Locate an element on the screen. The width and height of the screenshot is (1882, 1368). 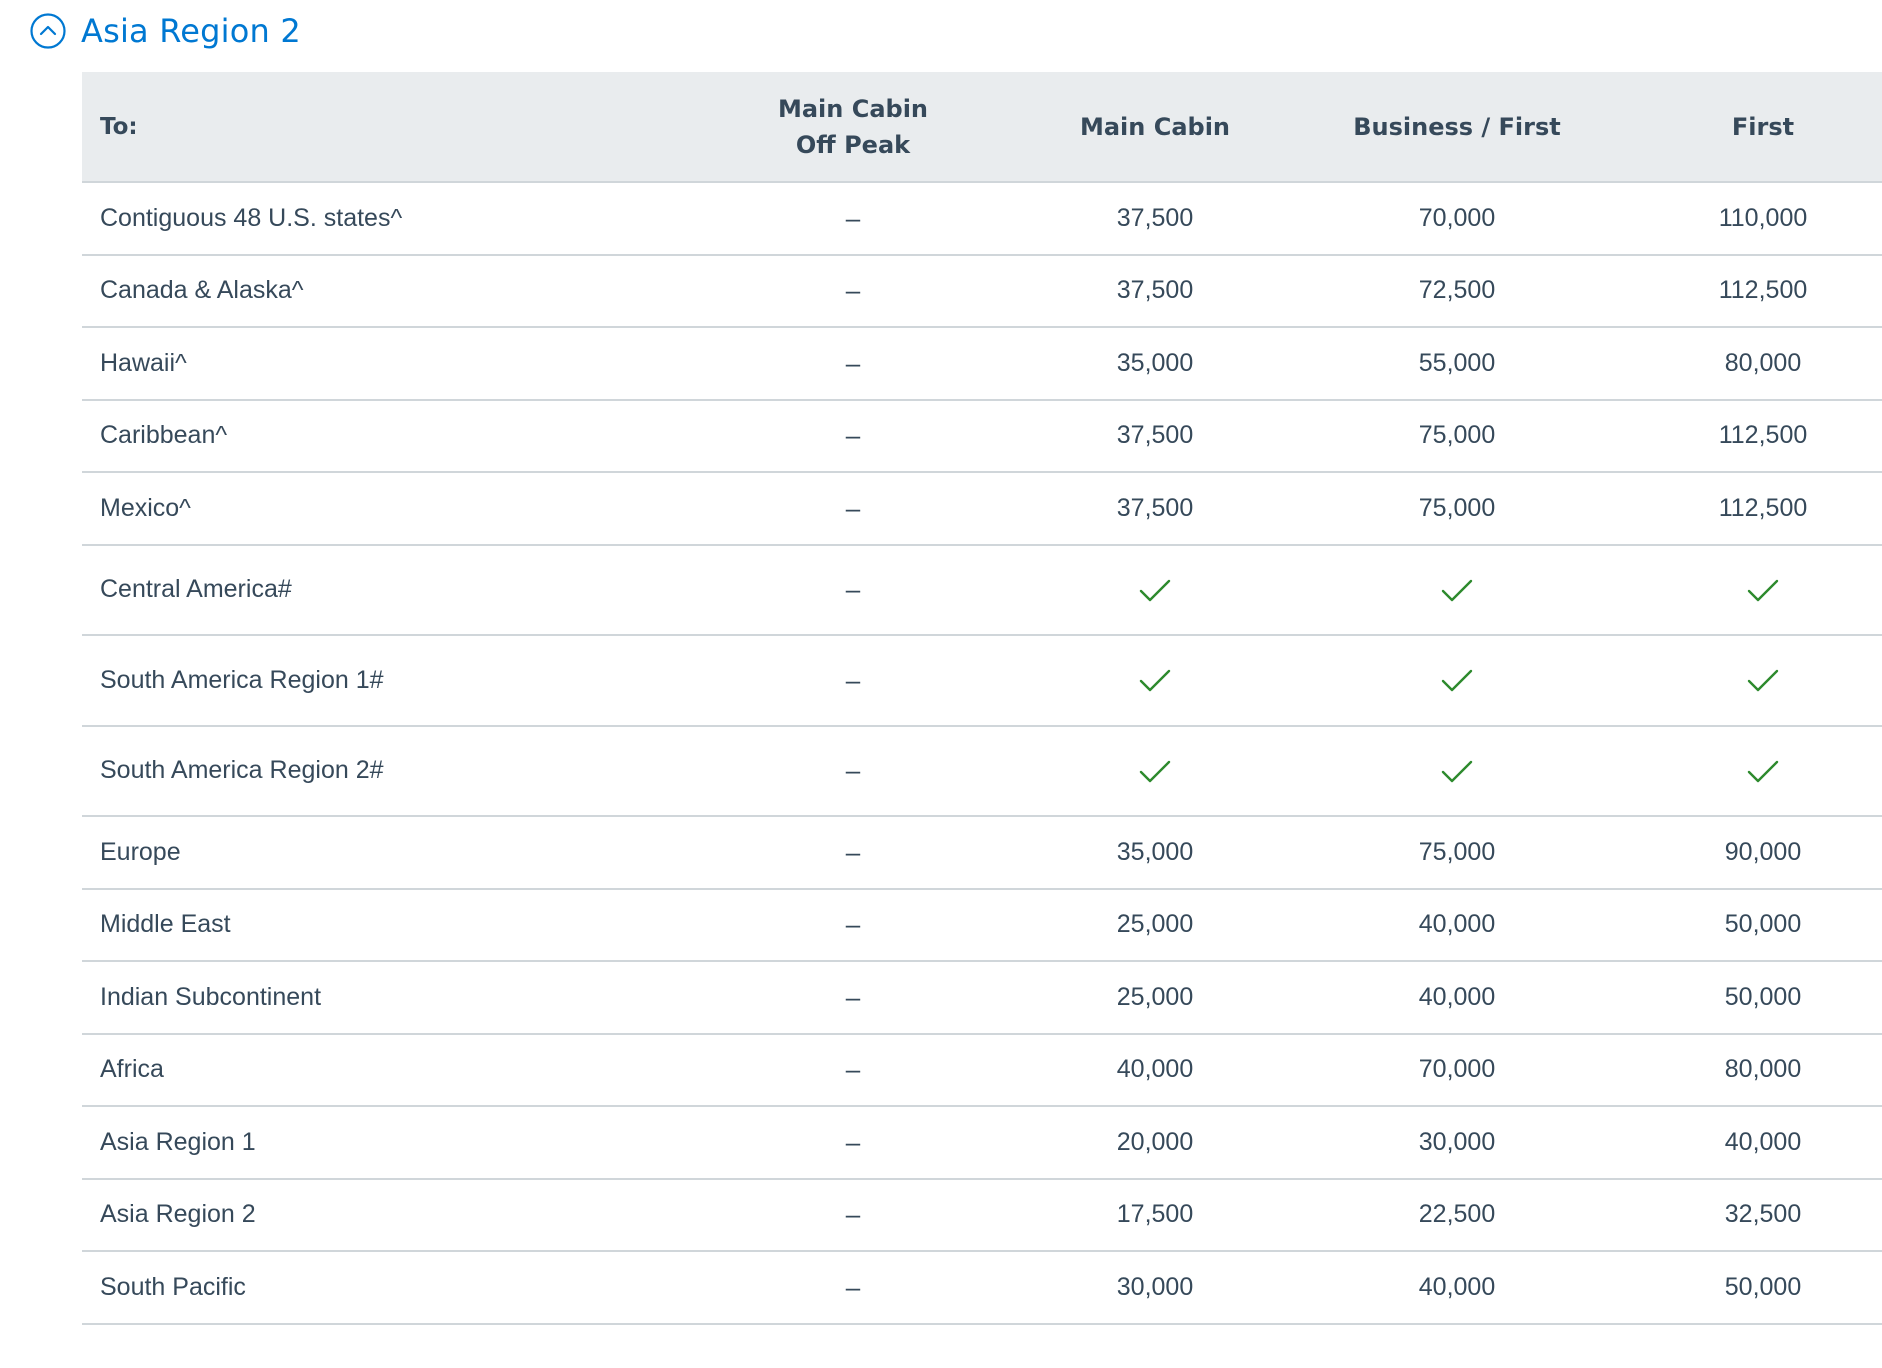
table-row: Africa –40,000 70,000 80,000 is located at coordinates (982, 1070).